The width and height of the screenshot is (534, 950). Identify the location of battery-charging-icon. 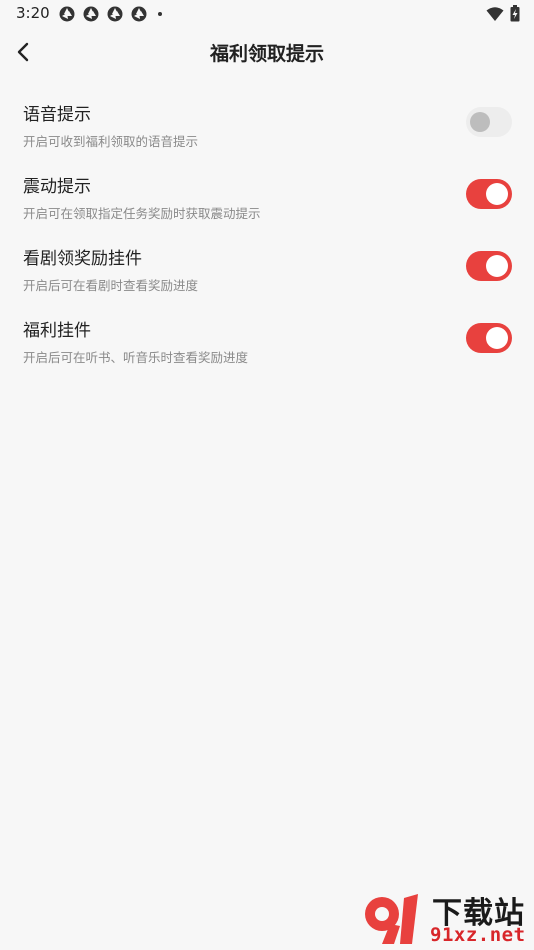
(515, 13).